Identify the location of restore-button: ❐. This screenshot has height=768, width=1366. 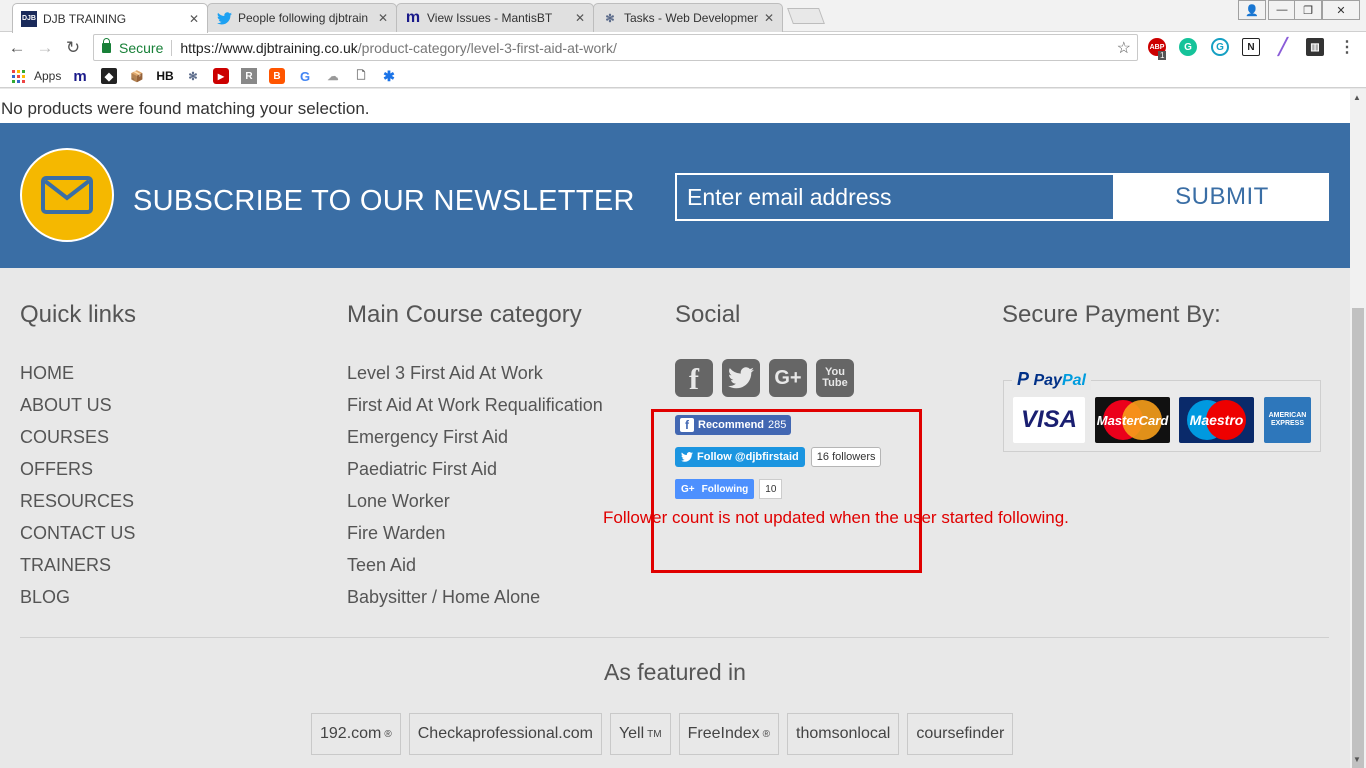
(1308, 10).